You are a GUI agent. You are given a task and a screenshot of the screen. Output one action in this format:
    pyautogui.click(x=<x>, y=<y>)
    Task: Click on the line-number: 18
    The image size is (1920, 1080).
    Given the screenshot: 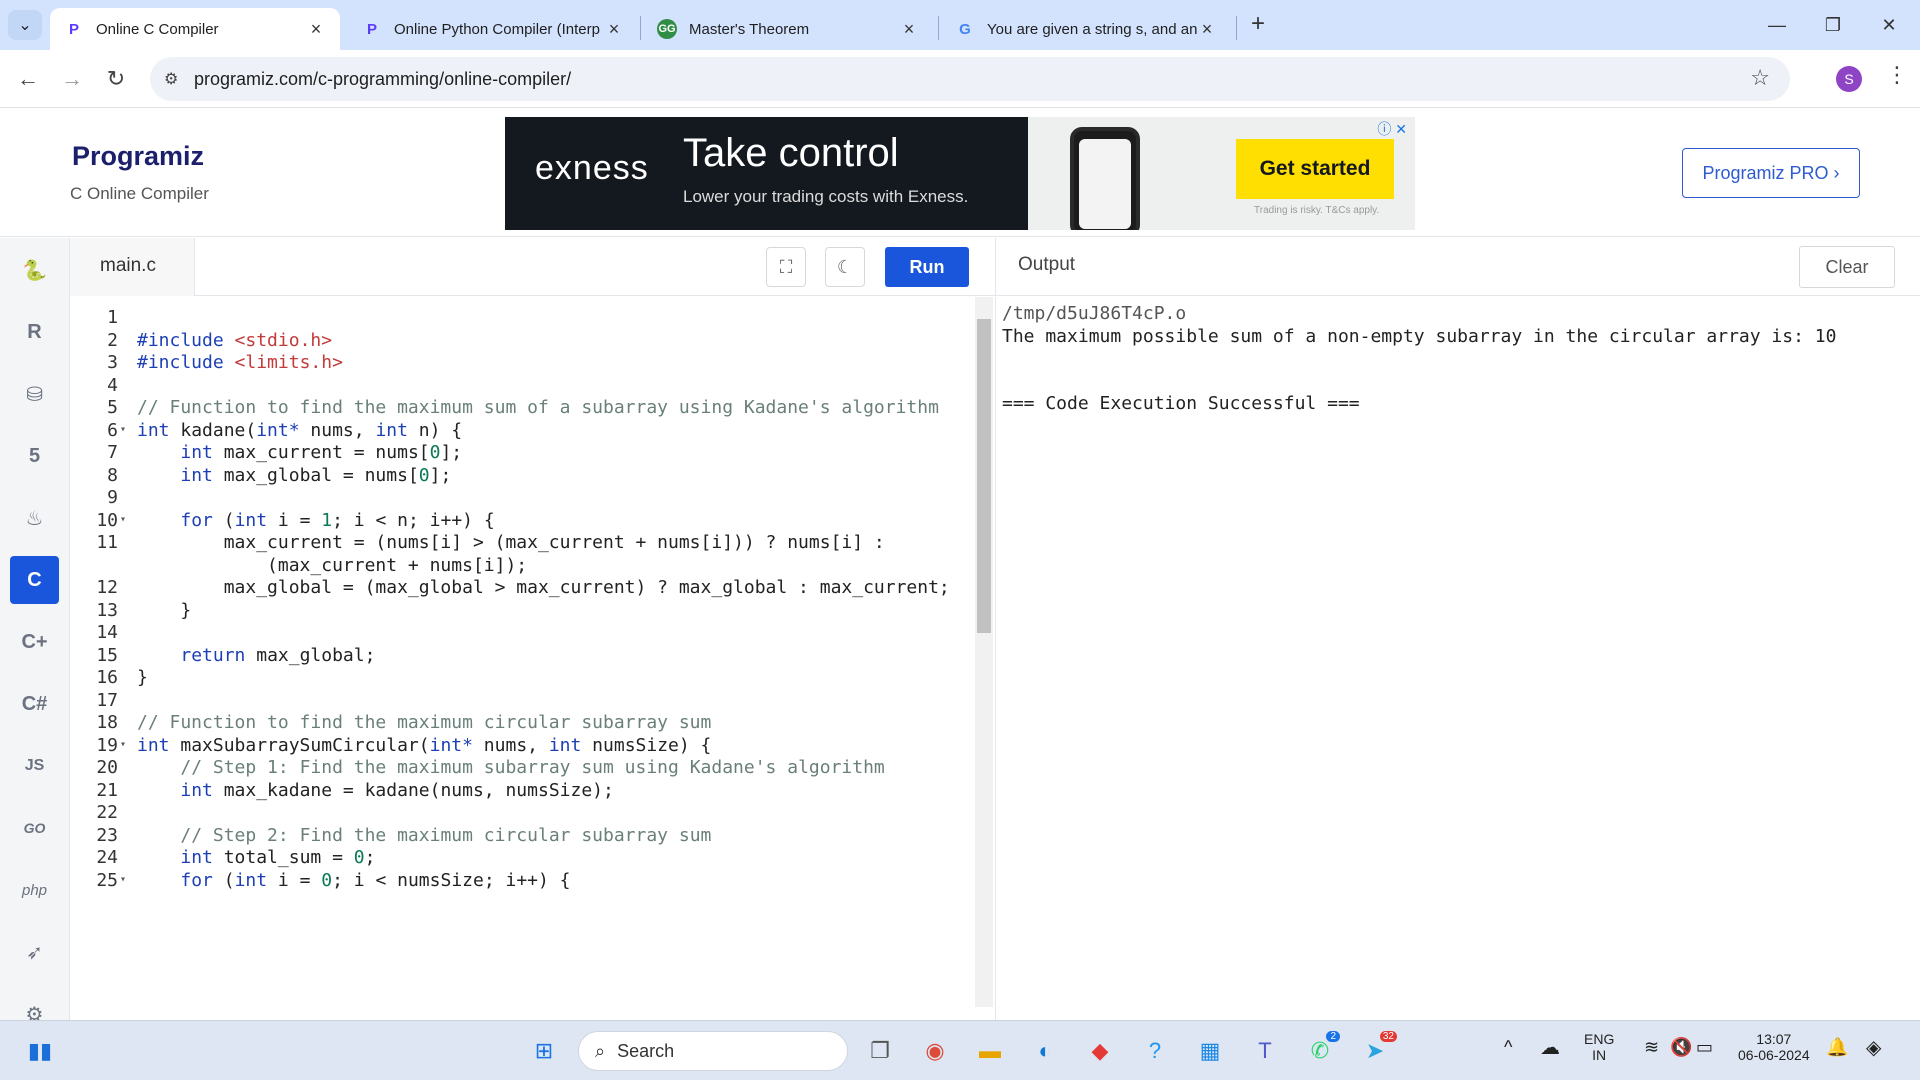 What is the action you would take?
    pyautogui.click(x=107, y=722)
    